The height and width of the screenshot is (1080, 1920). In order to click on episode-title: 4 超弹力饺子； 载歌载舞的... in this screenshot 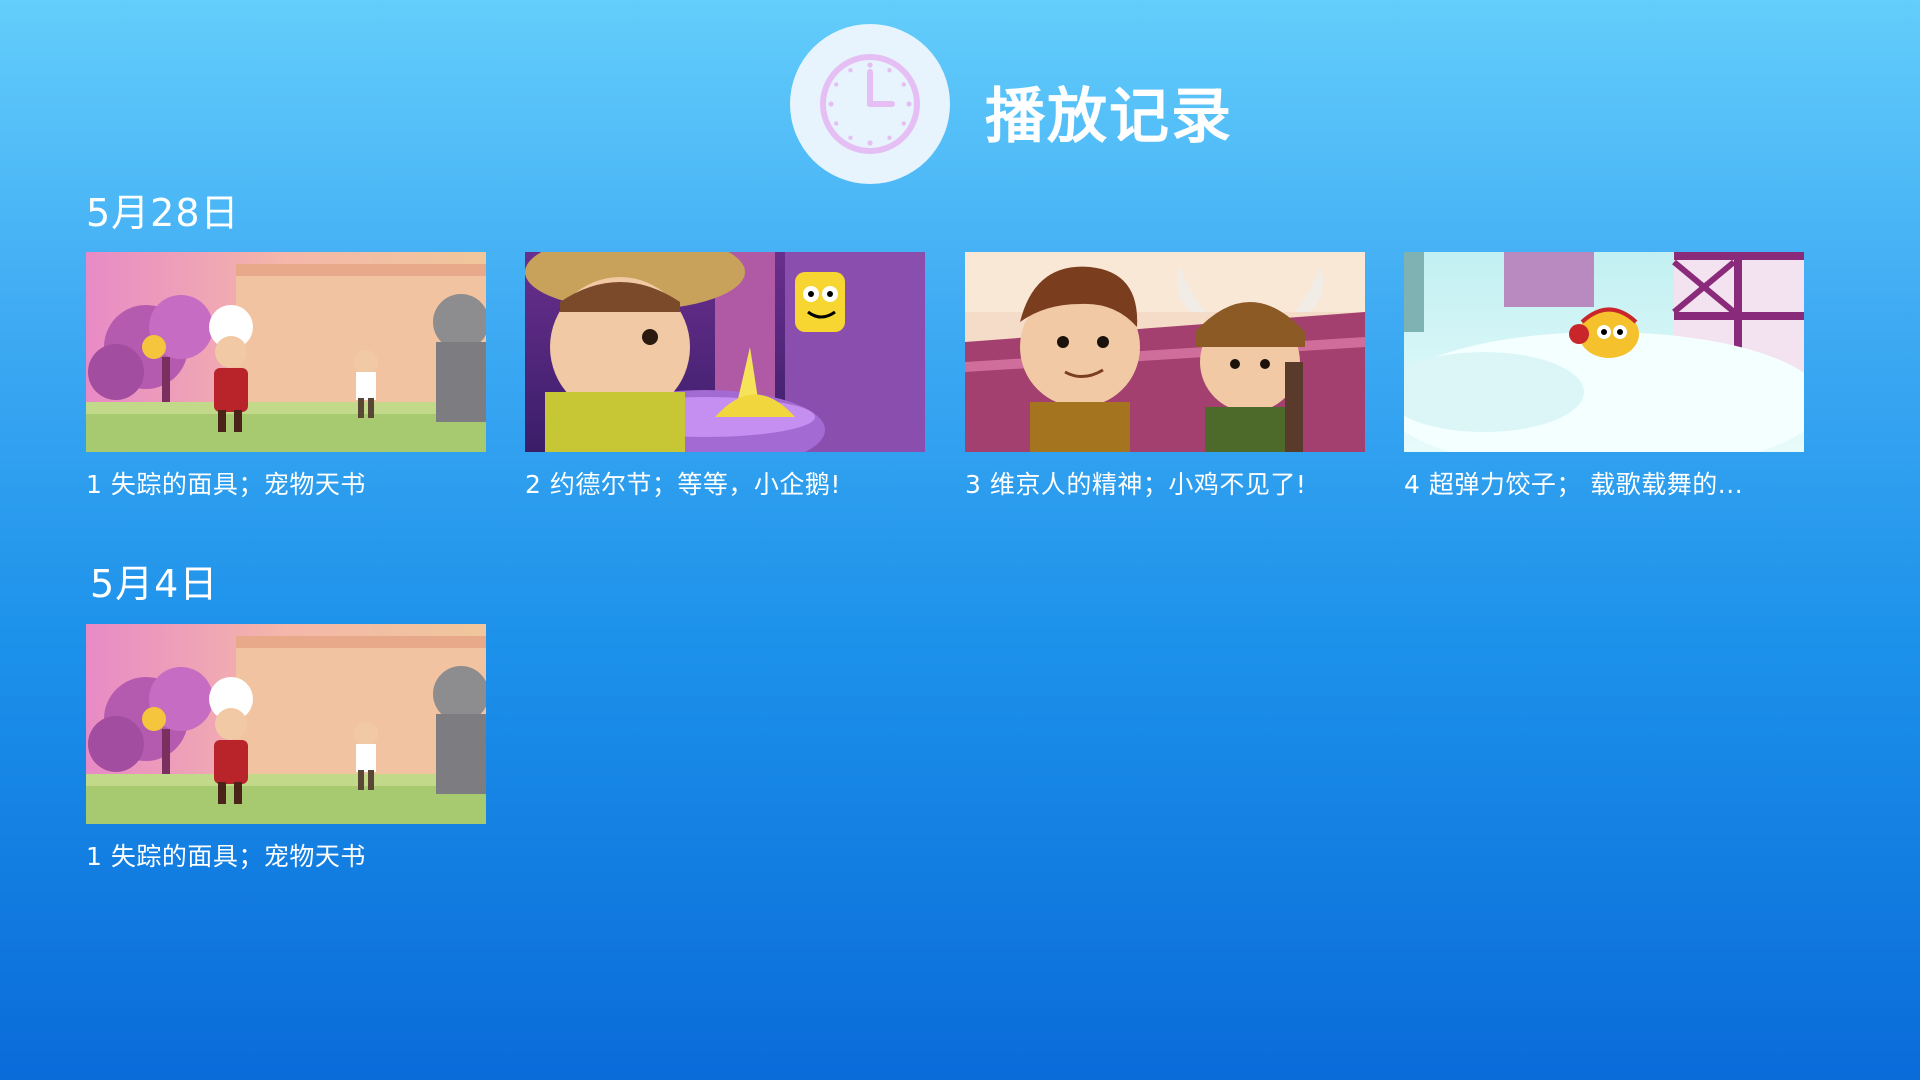, I will do `click(1604, 485)`.